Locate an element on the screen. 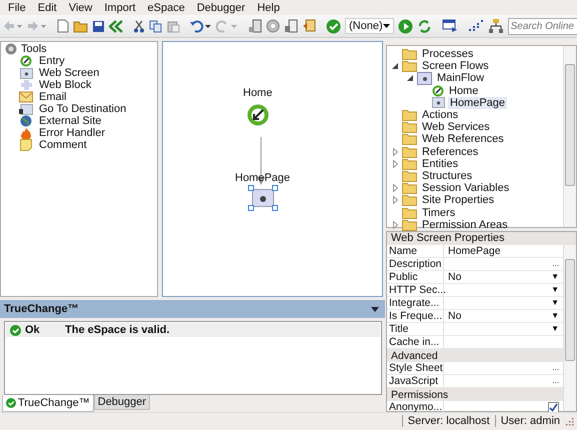  menu-item: eSpace is located at coordinates (166, 8).